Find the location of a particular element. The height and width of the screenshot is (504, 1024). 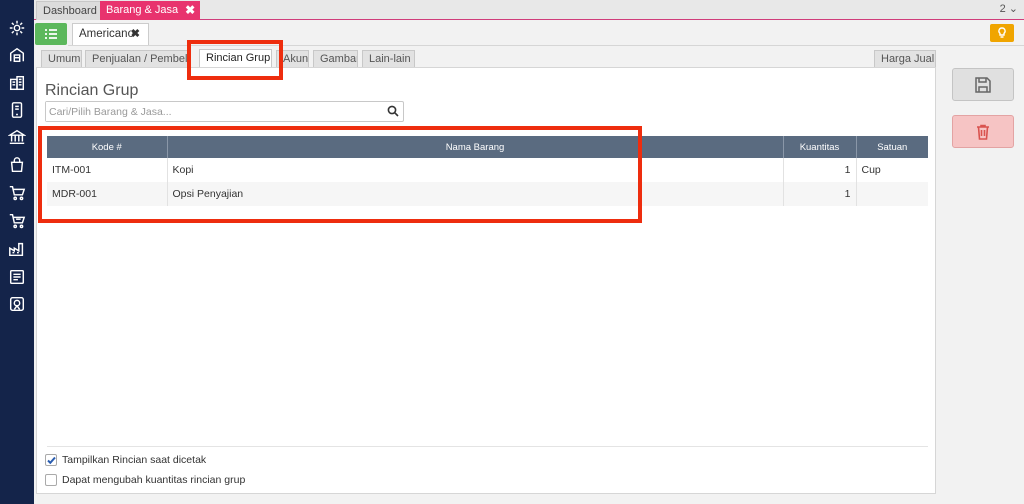

tab-dashboard: Dashboard is located at coordinates (70, 10).